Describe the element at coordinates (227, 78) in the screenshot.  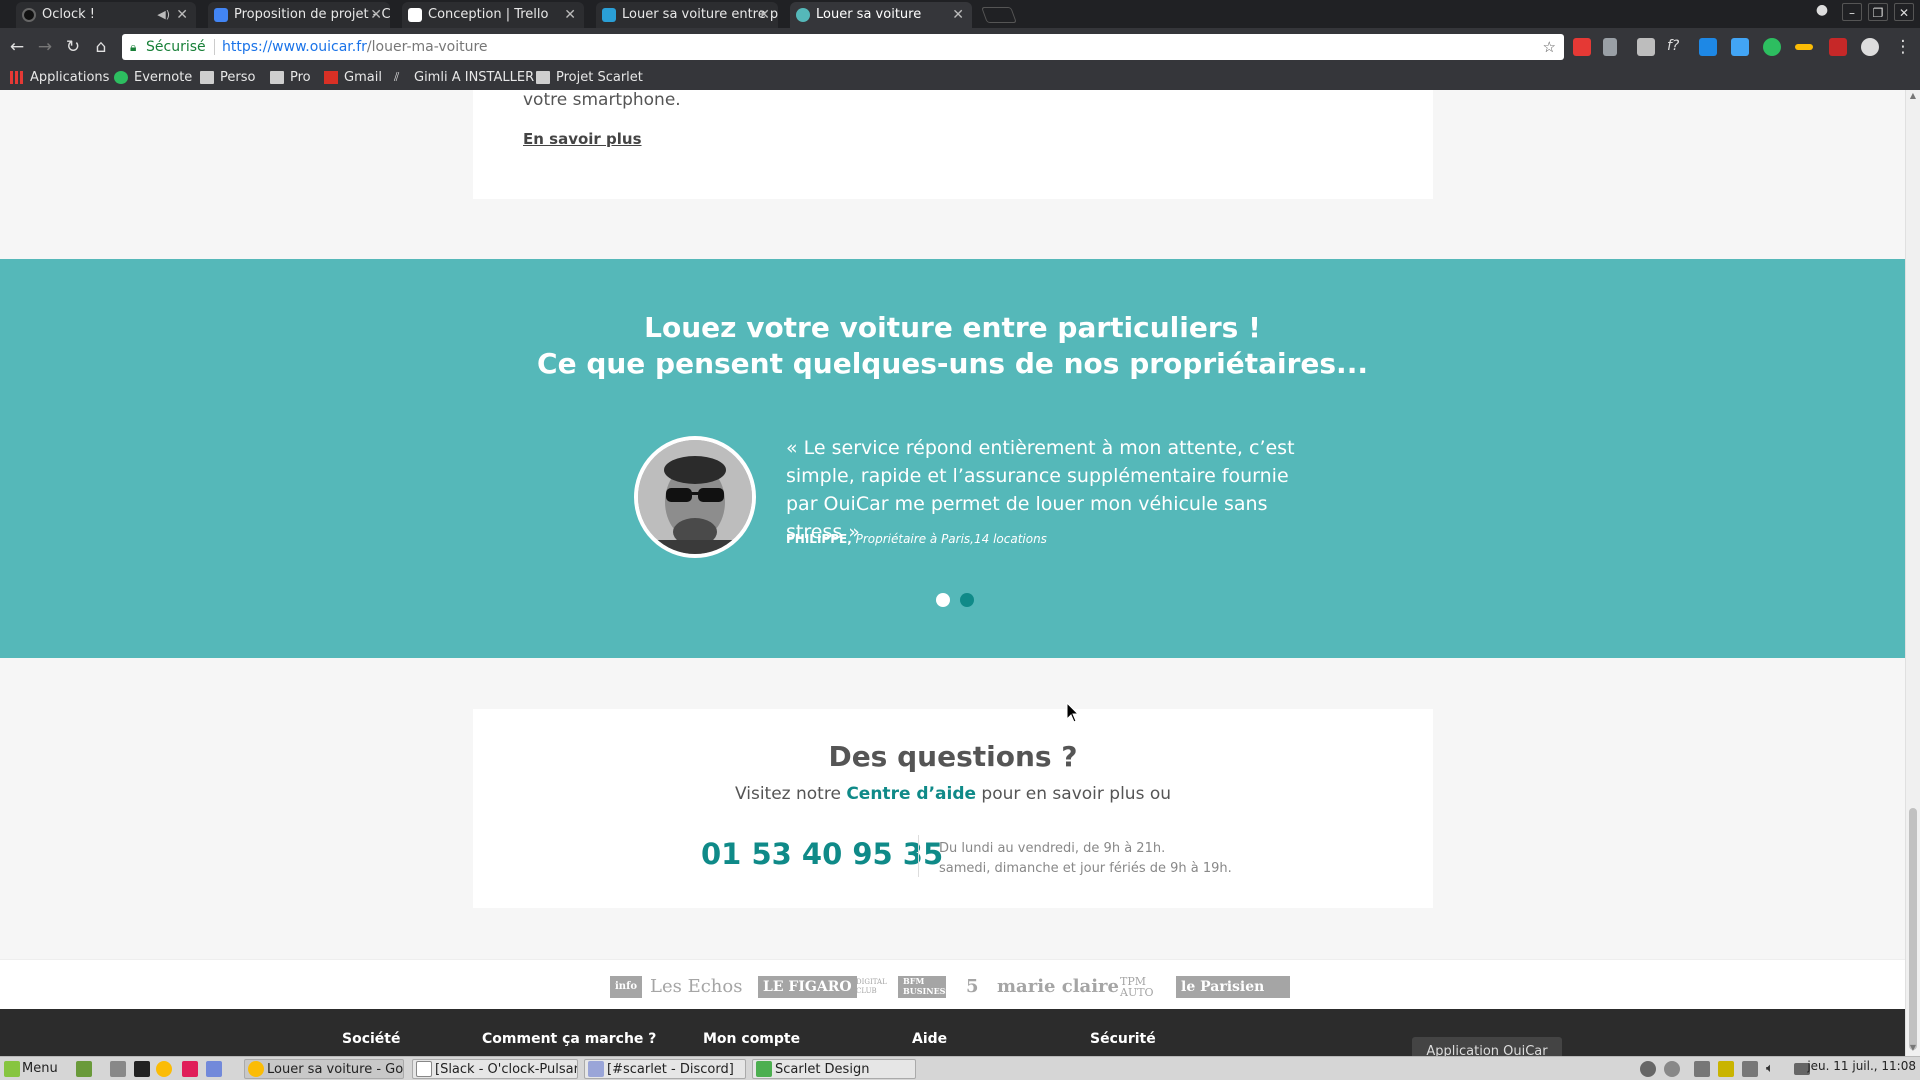
I see `bookmark-perso: Perso` at that location.